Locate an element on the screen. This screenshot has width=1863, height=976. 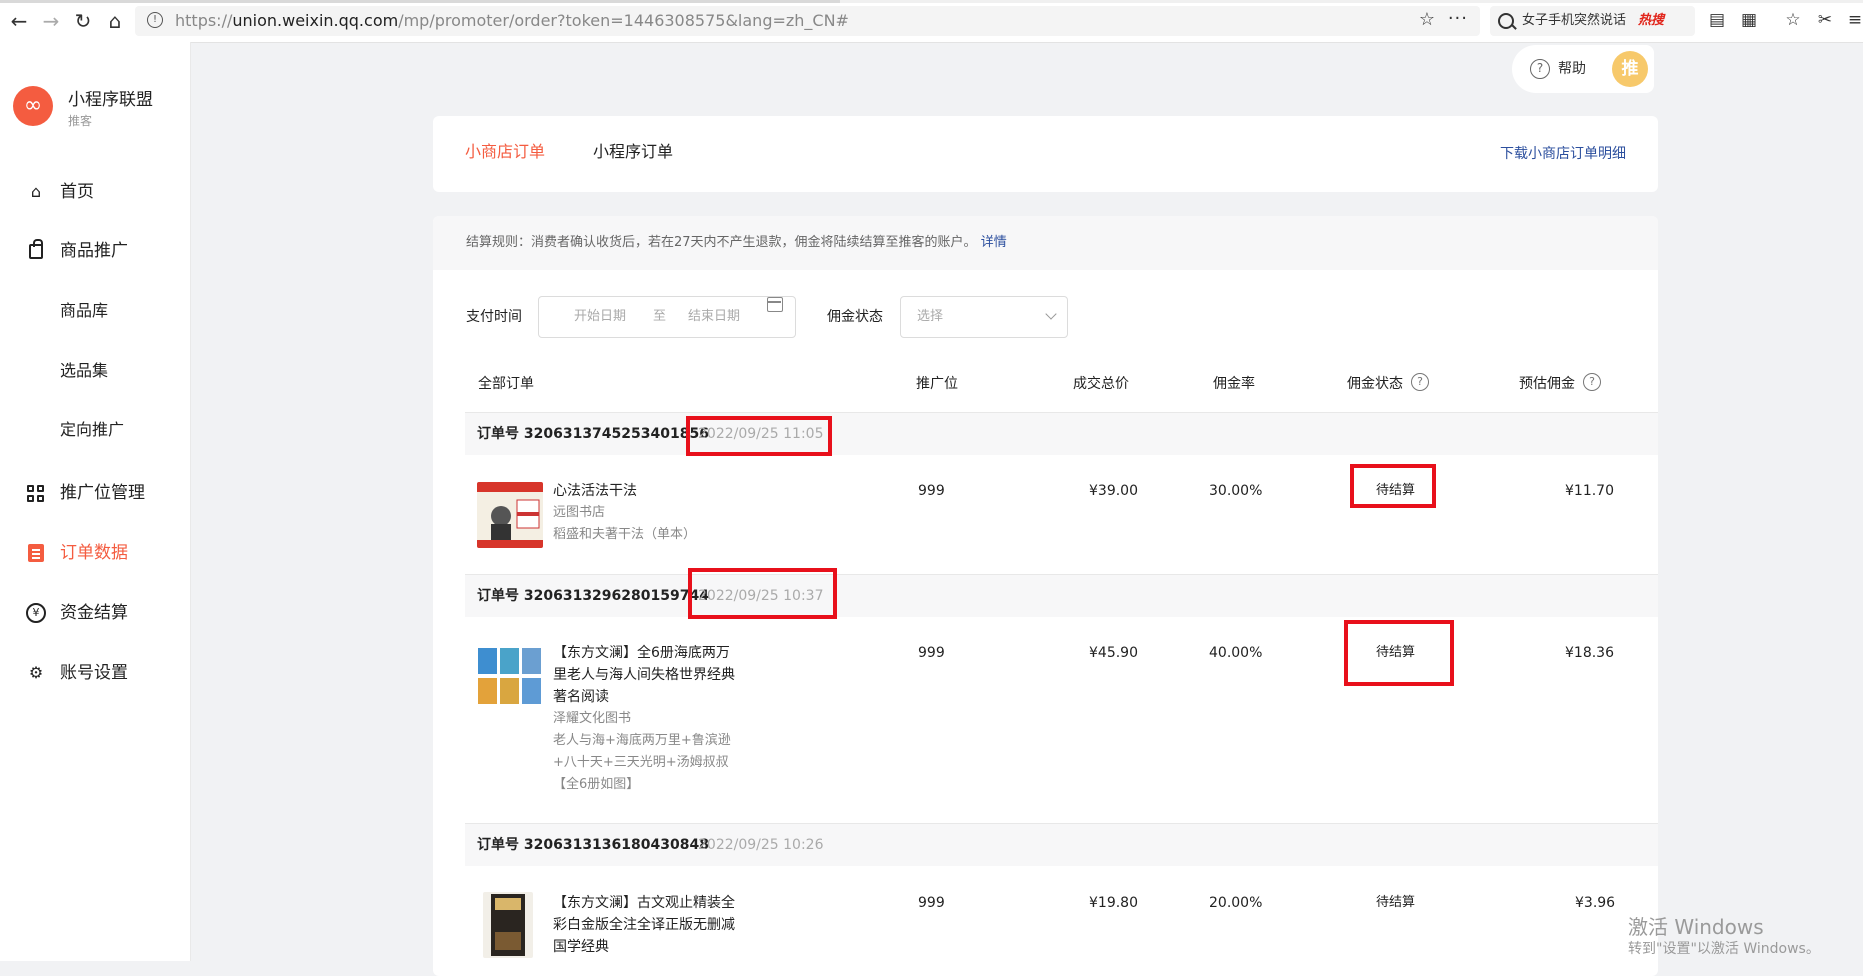
chevron-down-icon is located at coordinates (1051, 314).